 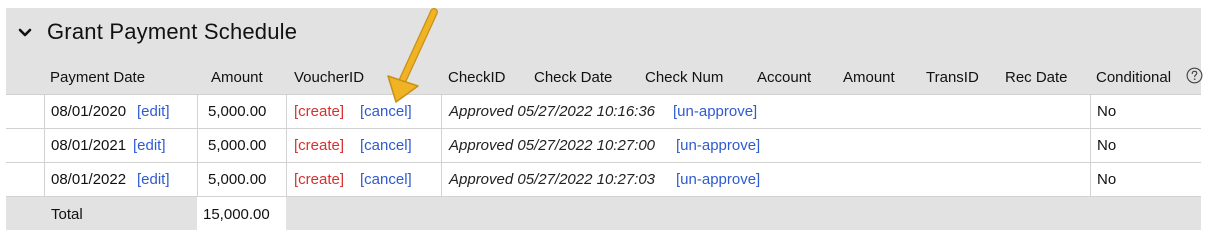 I want to click on panel-title: Grant Payment Schedule, so click(x=172, y=31).